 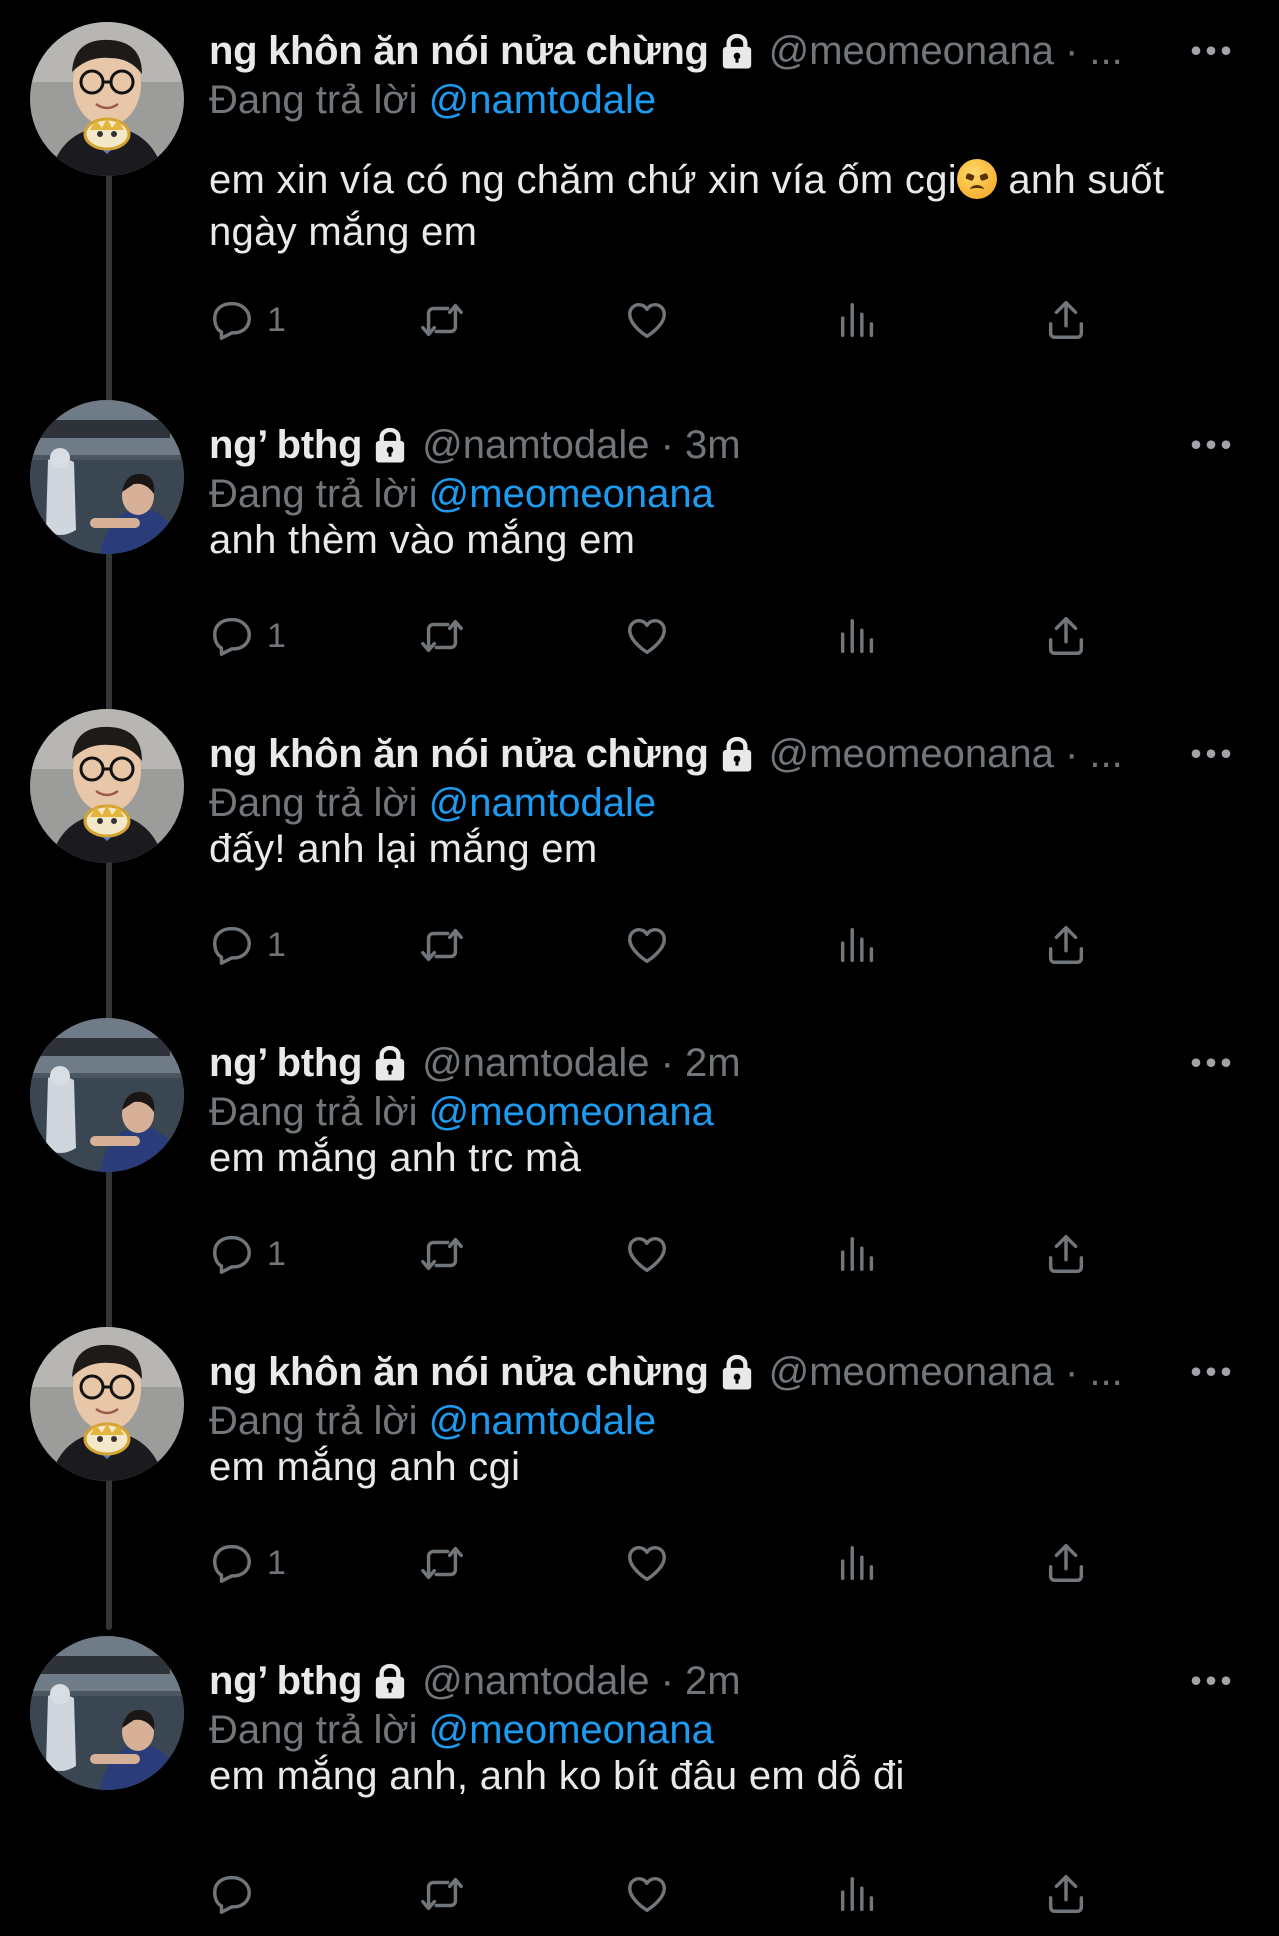 I want to click on tweet-text-part: em xin vía có ng chăm chứ xin vía ốm cgi, so click(x=583, y=180).